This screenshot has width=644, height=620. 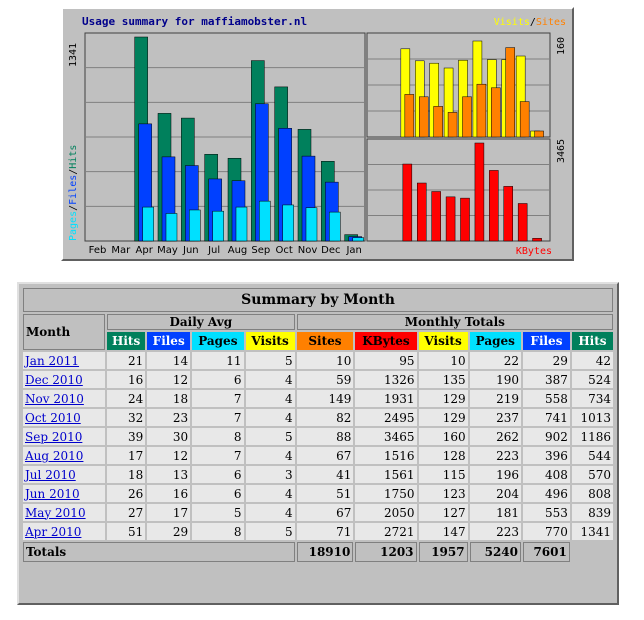 What do you see at coordinates (325, 493) in the screenshot?
I see `monthly-sites-cell: 51` at bounding box center [325, 493].